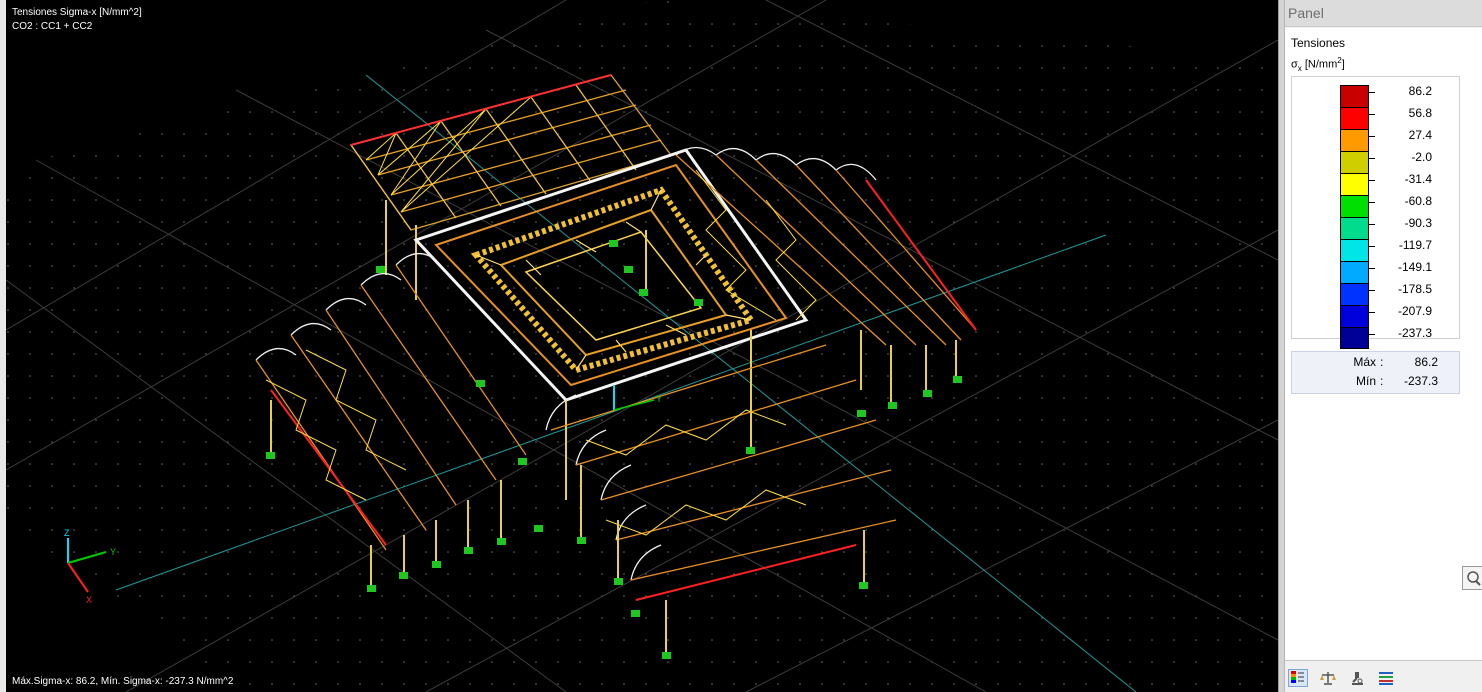 This screenshot has height=692, width=1482. Describe the element at coordinates (1321, 64) in the screenshot. I see `unit-text: [N/mm` at that location.